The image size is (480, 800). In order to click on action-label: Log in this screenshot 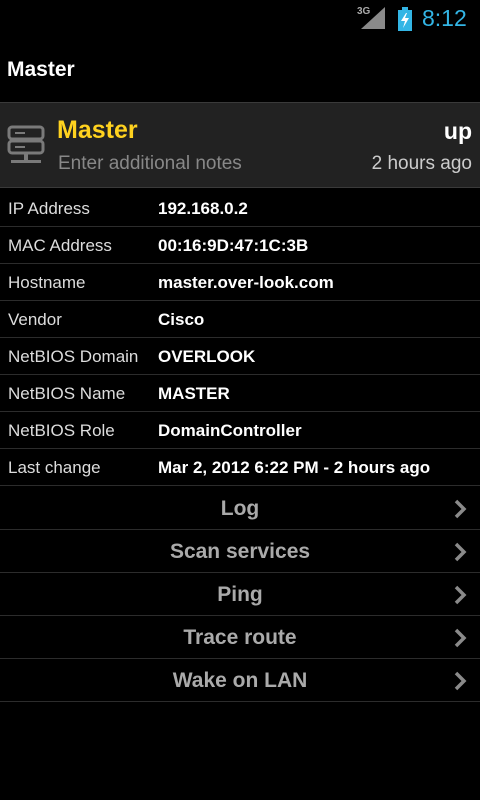, I will do `click(240, 508)`.